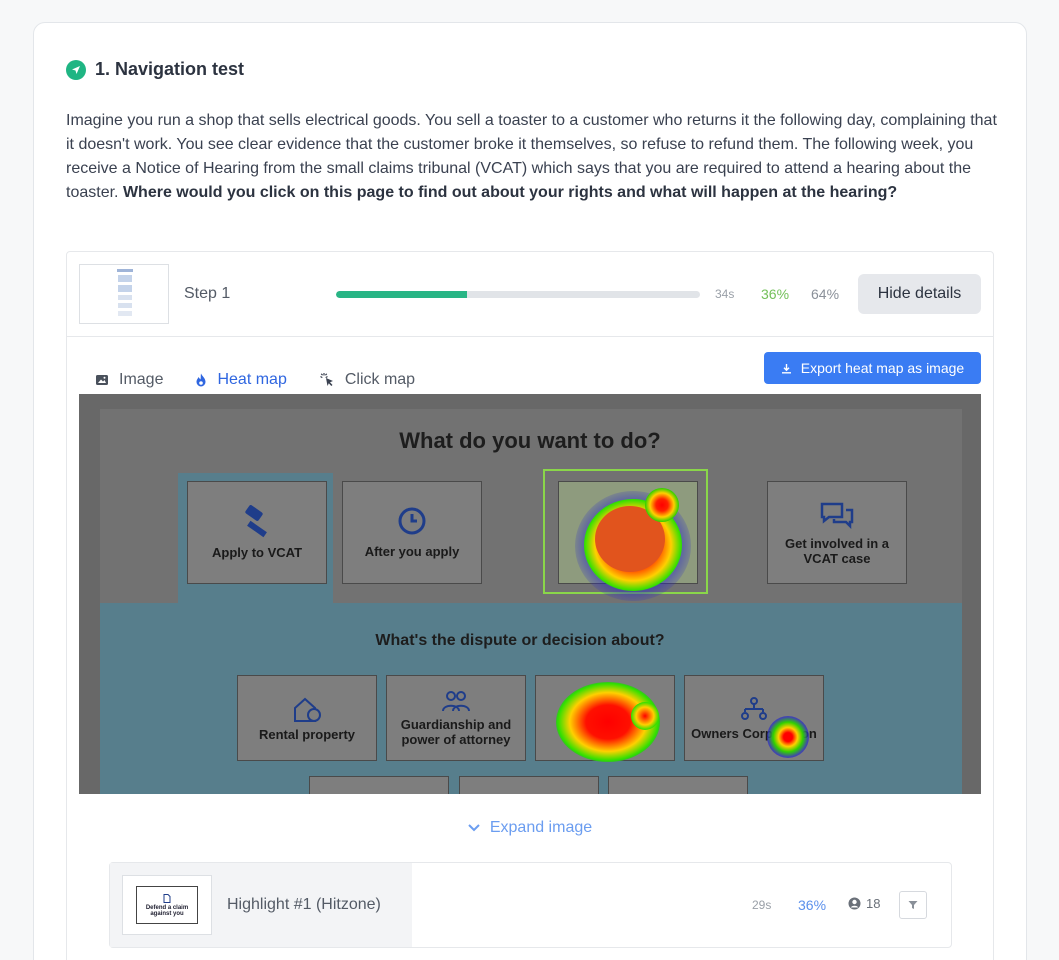  I want to click on step-time: 34s, so click(725, 294).